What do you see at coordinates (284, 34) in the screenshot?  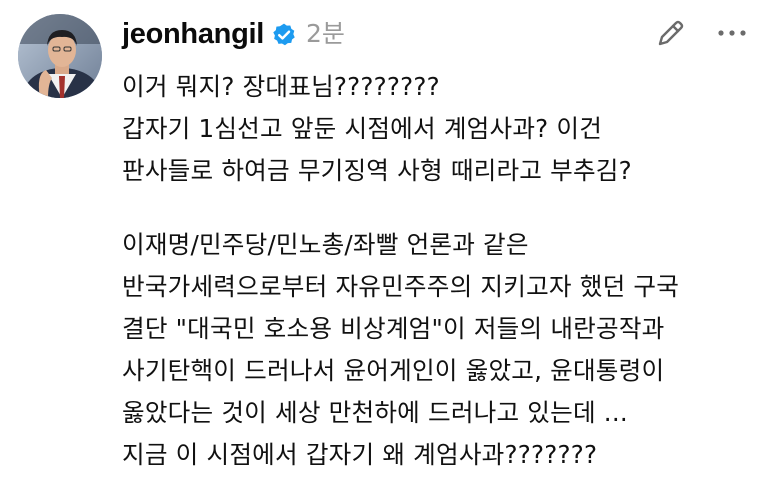 I see `verified-badge-icon` at bounding box center [284, 34].